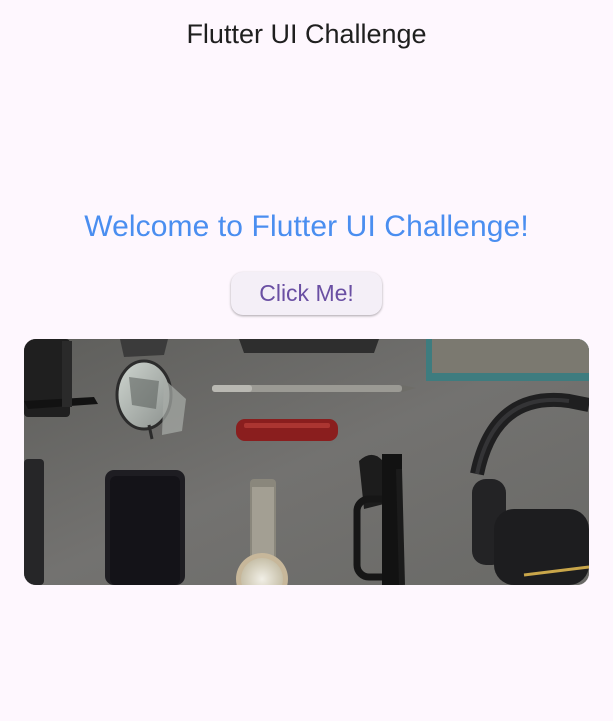  Describe the element at coordinates (314, 388) in the screenshot. I see `pen-shape` at that location.